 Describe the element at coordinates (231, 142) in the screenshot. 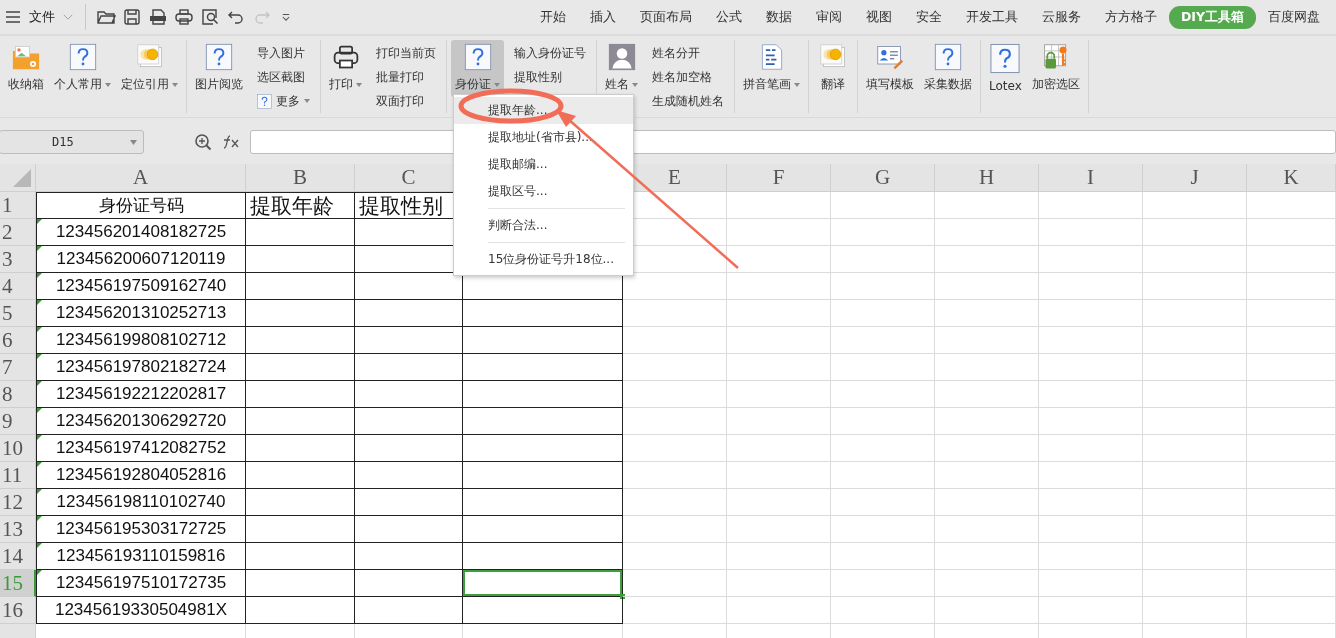

I see `function-icon` at that location.